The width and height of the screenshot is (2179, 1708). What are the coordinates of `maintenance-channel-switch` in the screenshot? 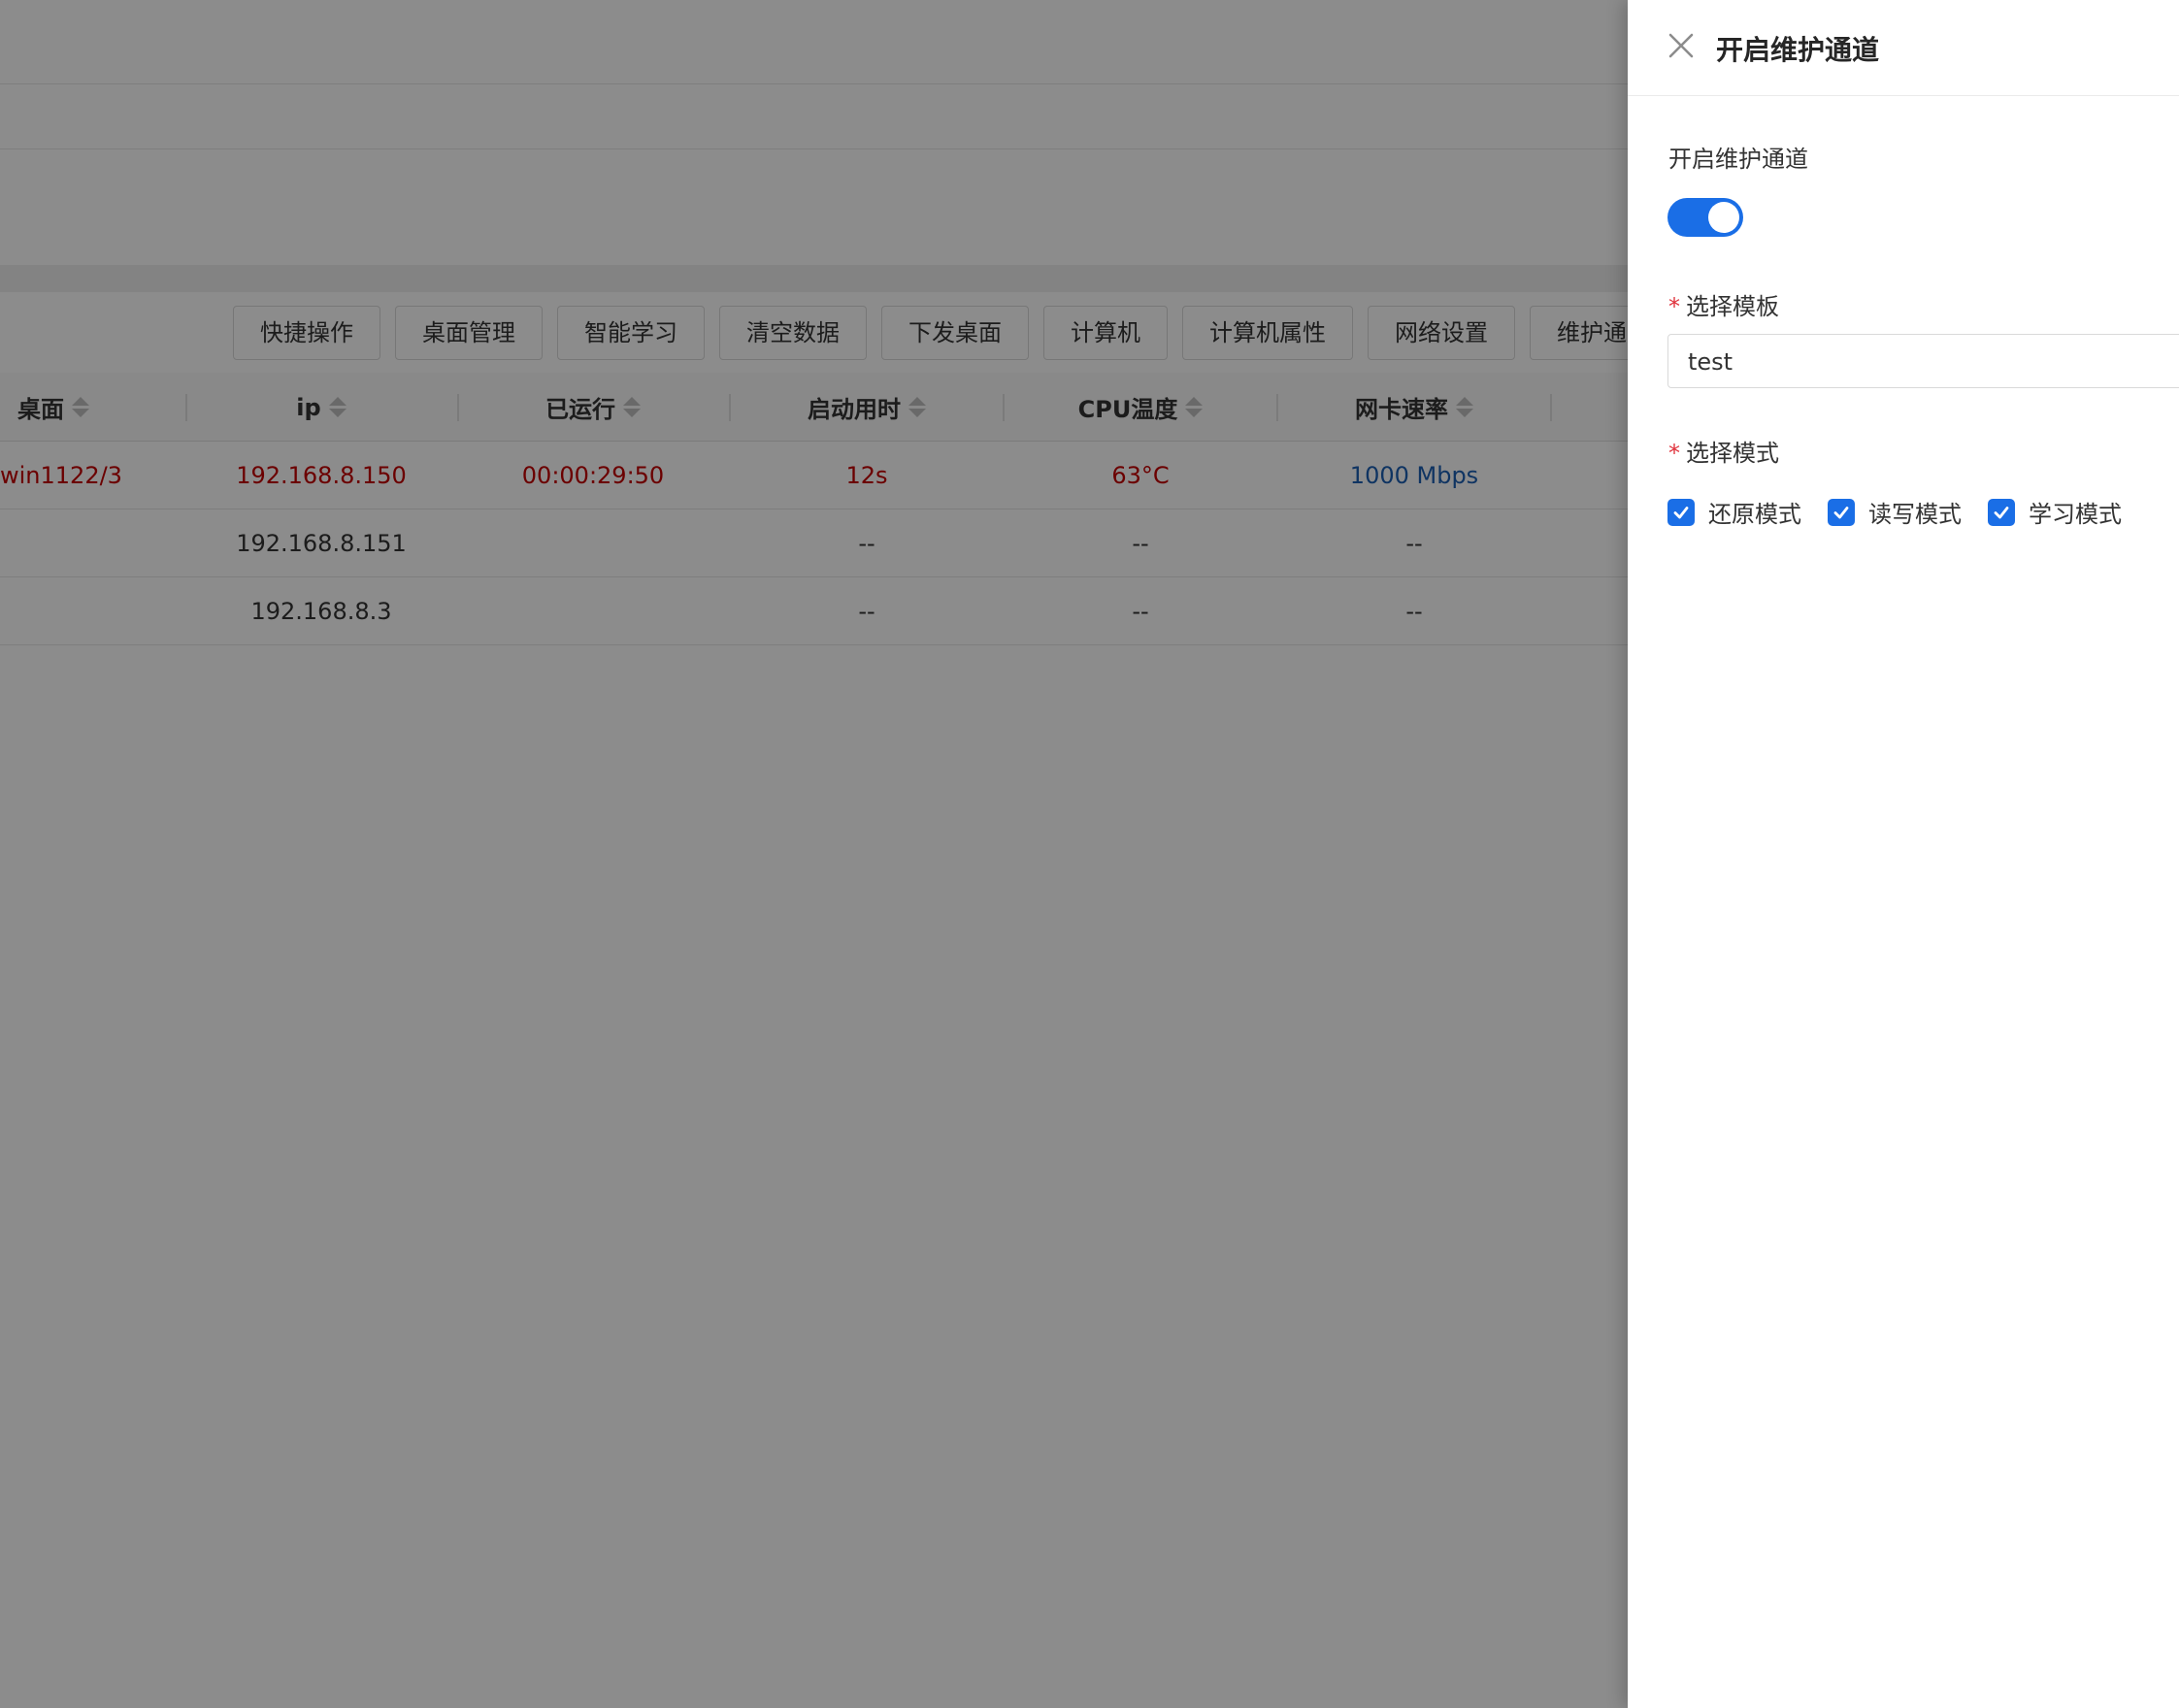 It's located at (1705, 217).